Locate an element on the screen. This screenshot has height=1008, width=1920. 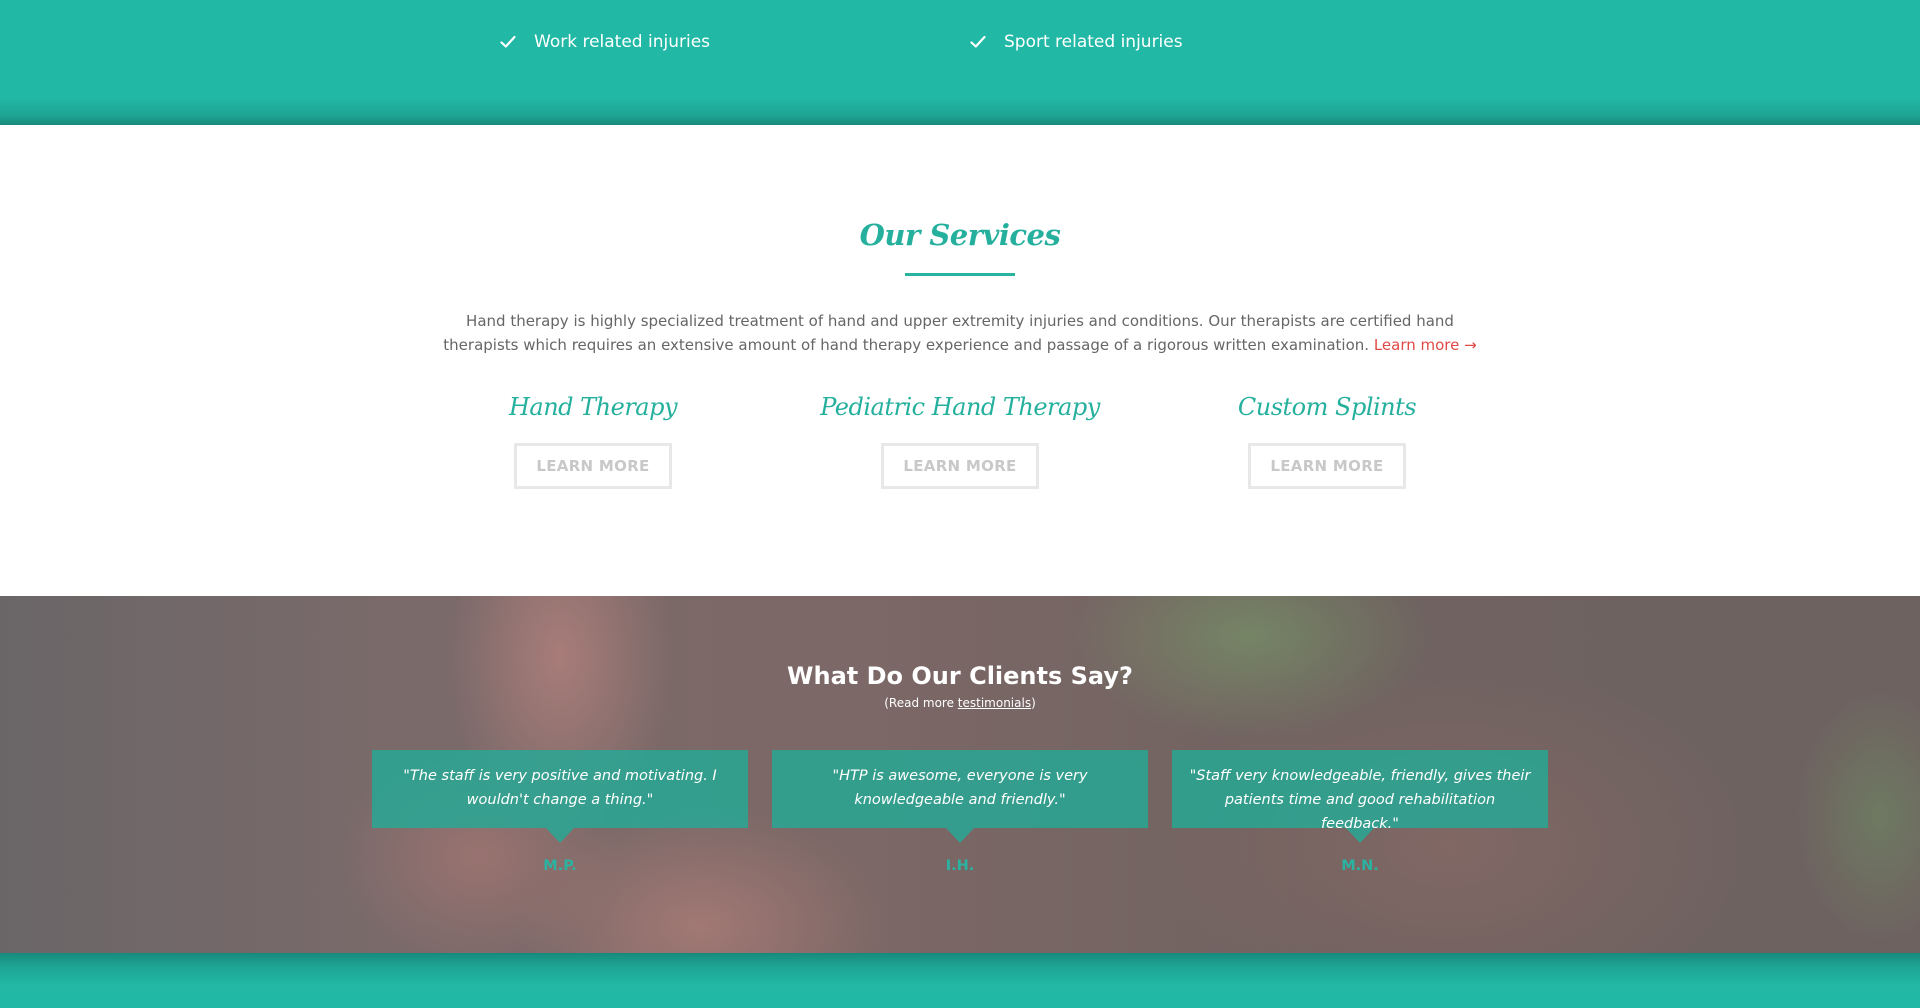
services-title: Our Services is located at coordinates (960, 235).